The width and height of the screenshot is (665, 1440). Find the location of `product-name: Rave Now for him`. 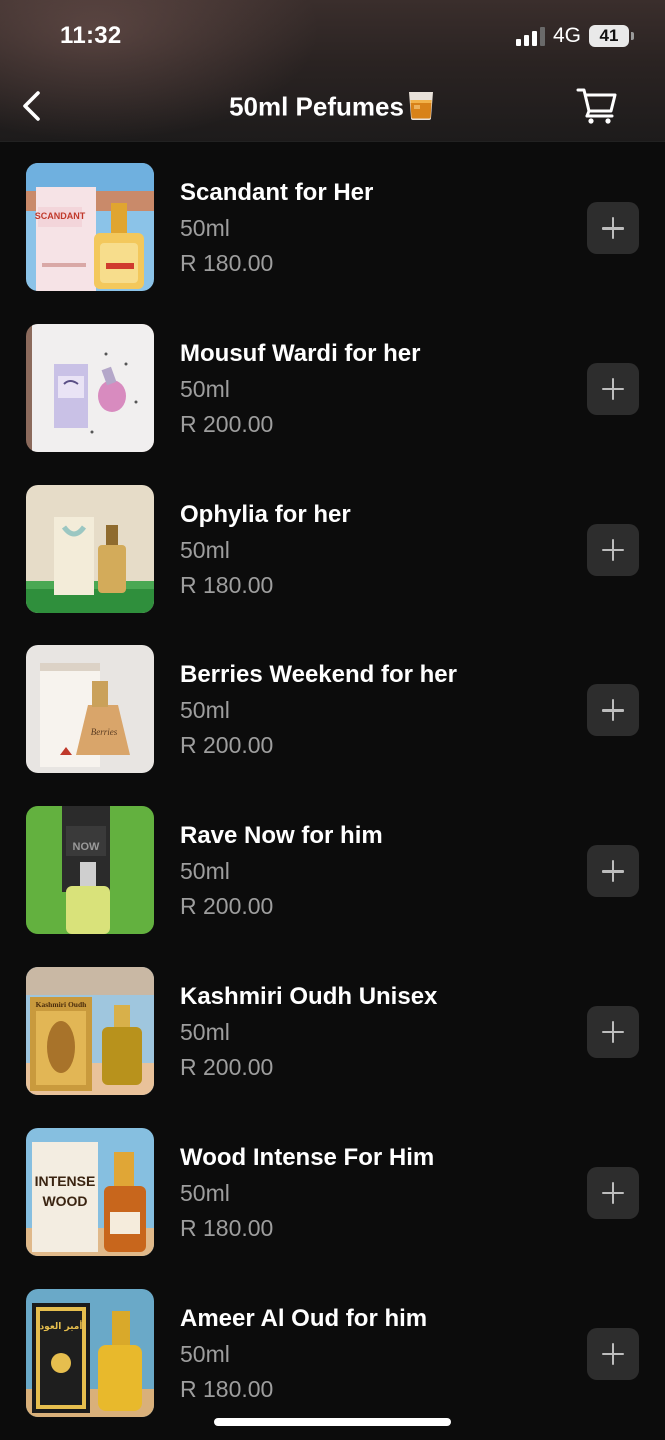

product-name: Rave Now for him is located at coordinates (281, 836).